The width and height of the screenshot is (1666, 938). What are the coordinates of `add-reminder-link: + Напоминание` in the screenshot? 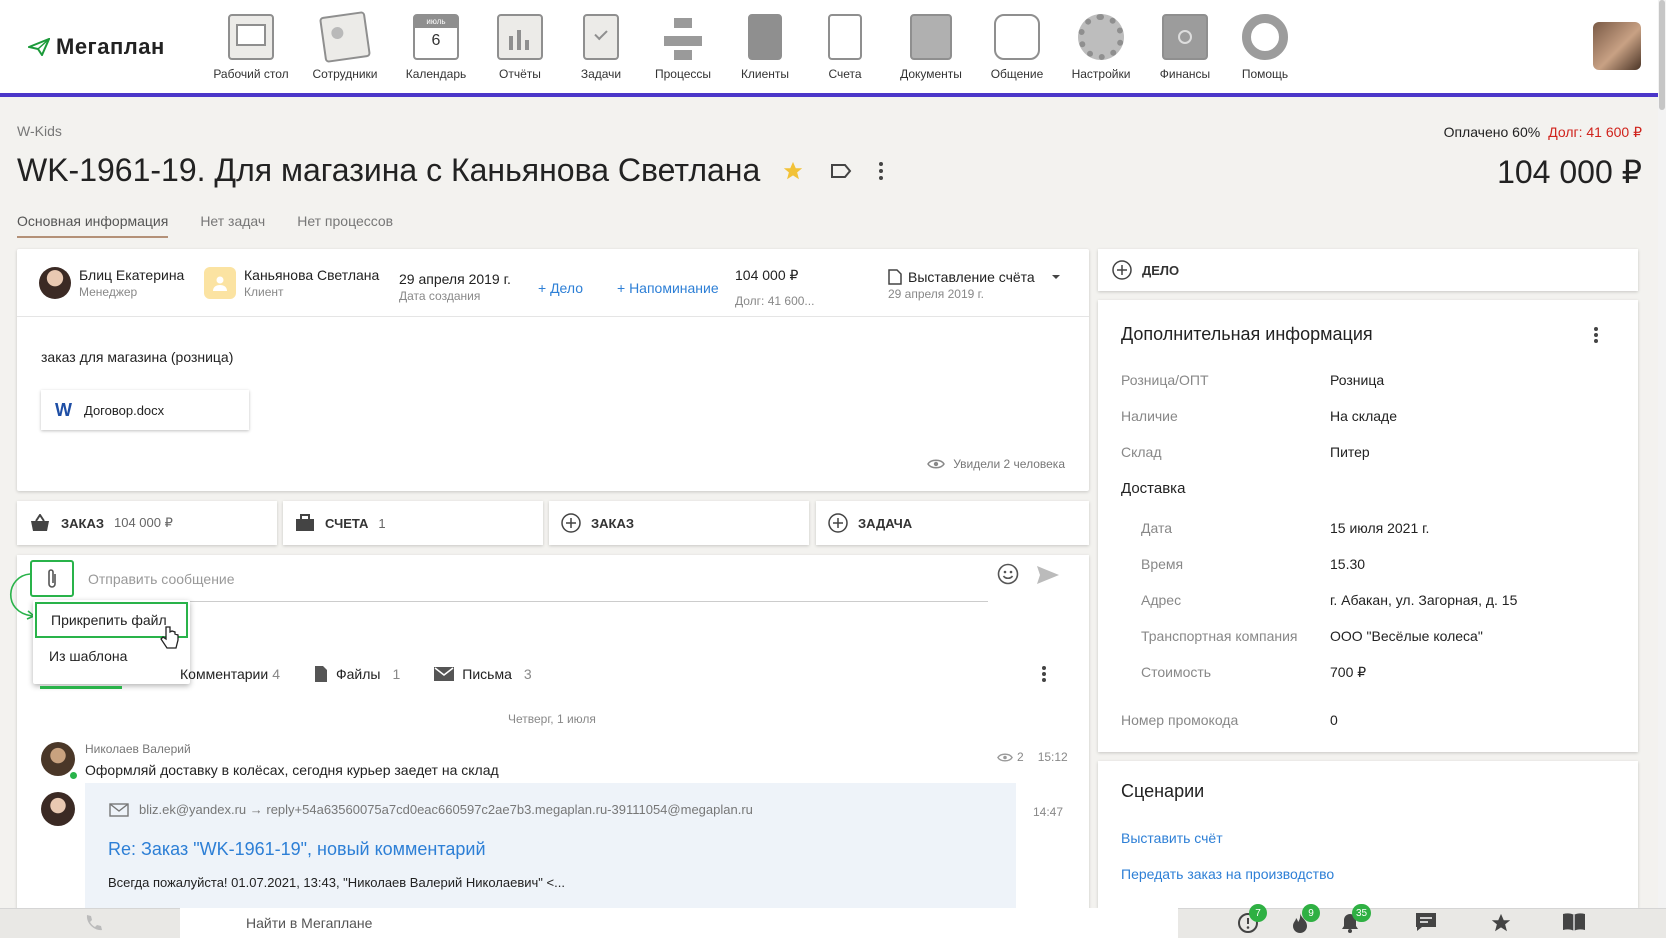 It's located at (668, 288).